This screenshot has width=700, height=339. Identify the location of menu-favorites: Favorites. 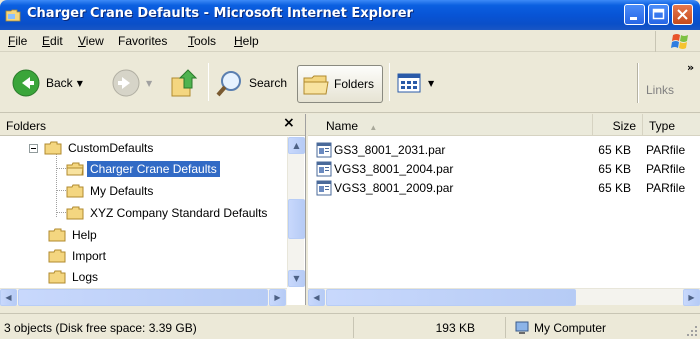
(142, 41).